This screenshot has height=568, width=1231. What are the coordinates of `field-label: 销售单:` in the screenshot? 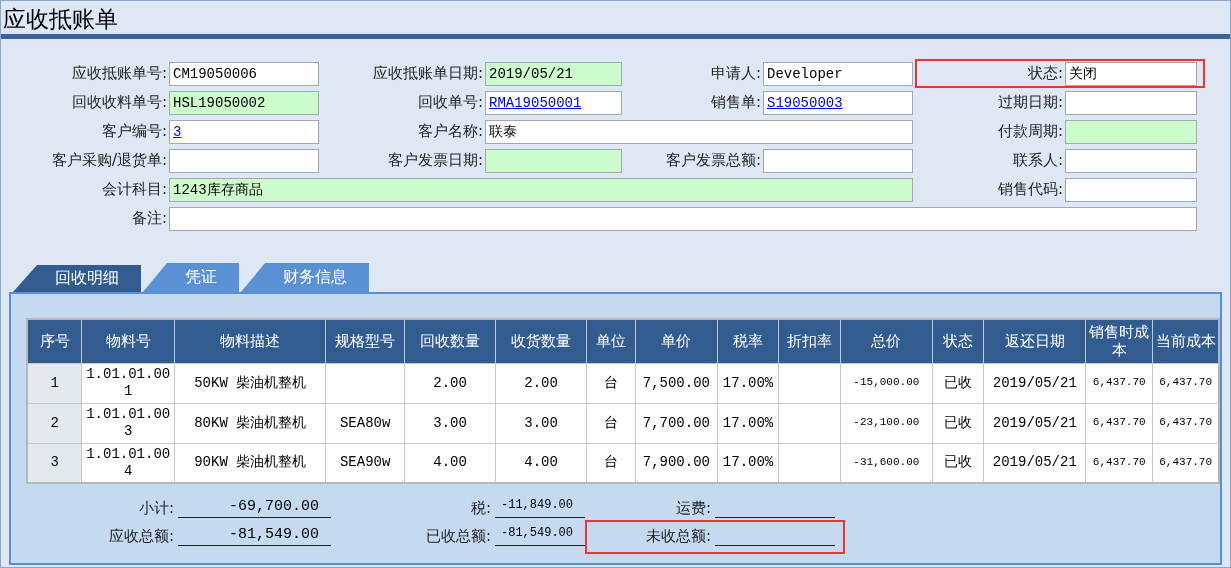 It's located at (735, 102).